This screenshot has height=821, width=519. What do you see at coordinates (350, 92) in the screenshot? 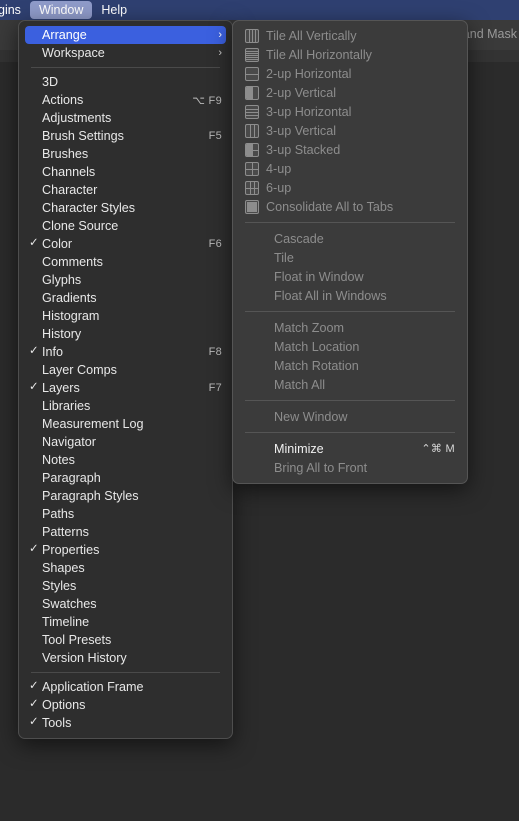
I see `arrange-item-2-up-vertical: 2-up Vertical` at bounding box center [350, 92].